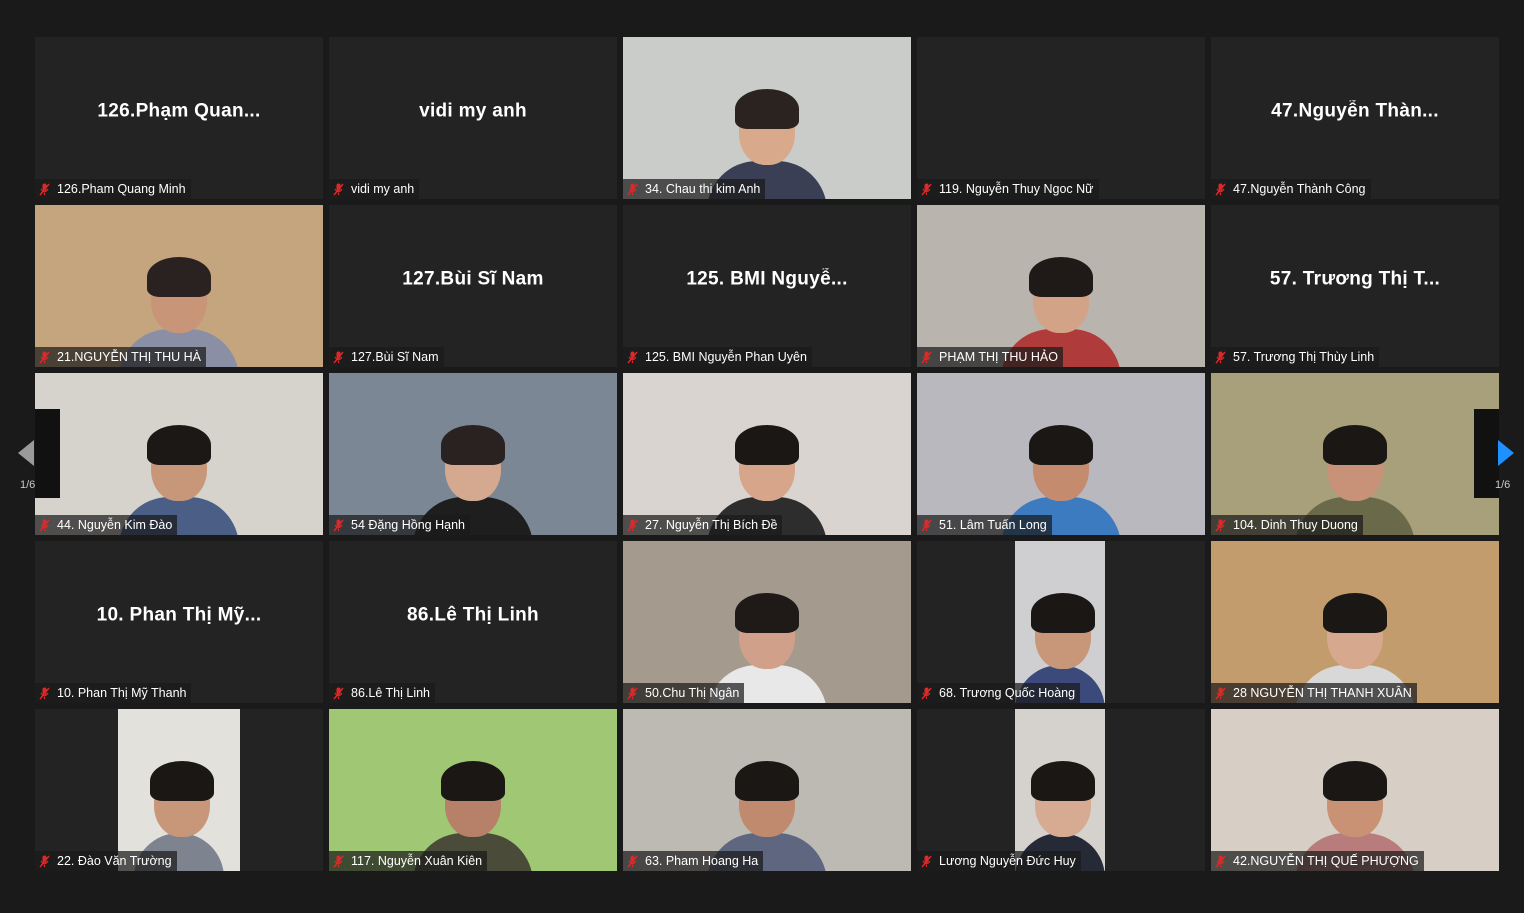  I want to click on participant-name: 51. Lâm Tuấn Long, so click(993, 525).